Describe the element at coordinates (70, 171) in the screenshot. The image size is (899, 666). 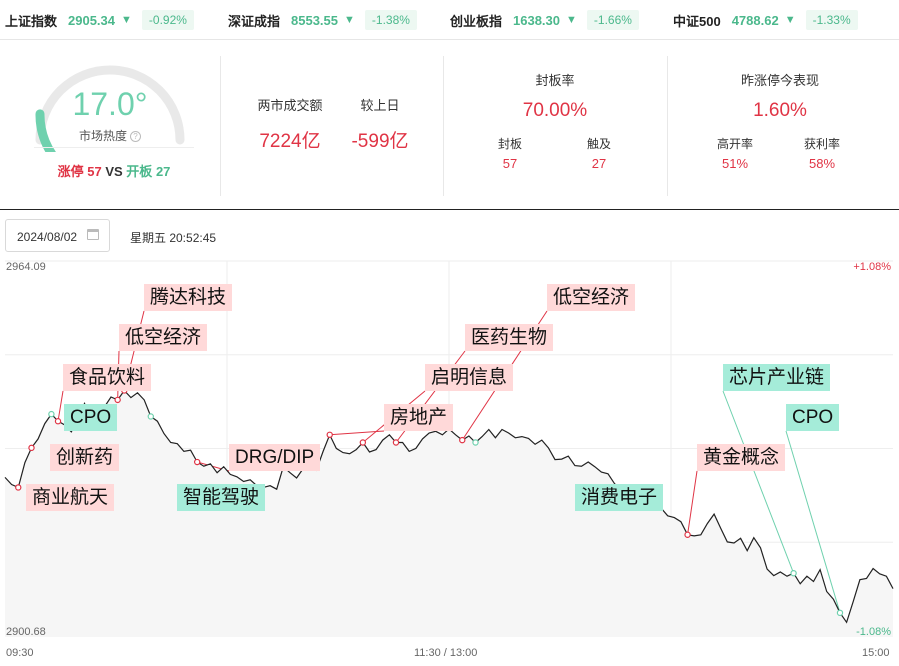
I see `limit-up-label: 涨停` at that location.